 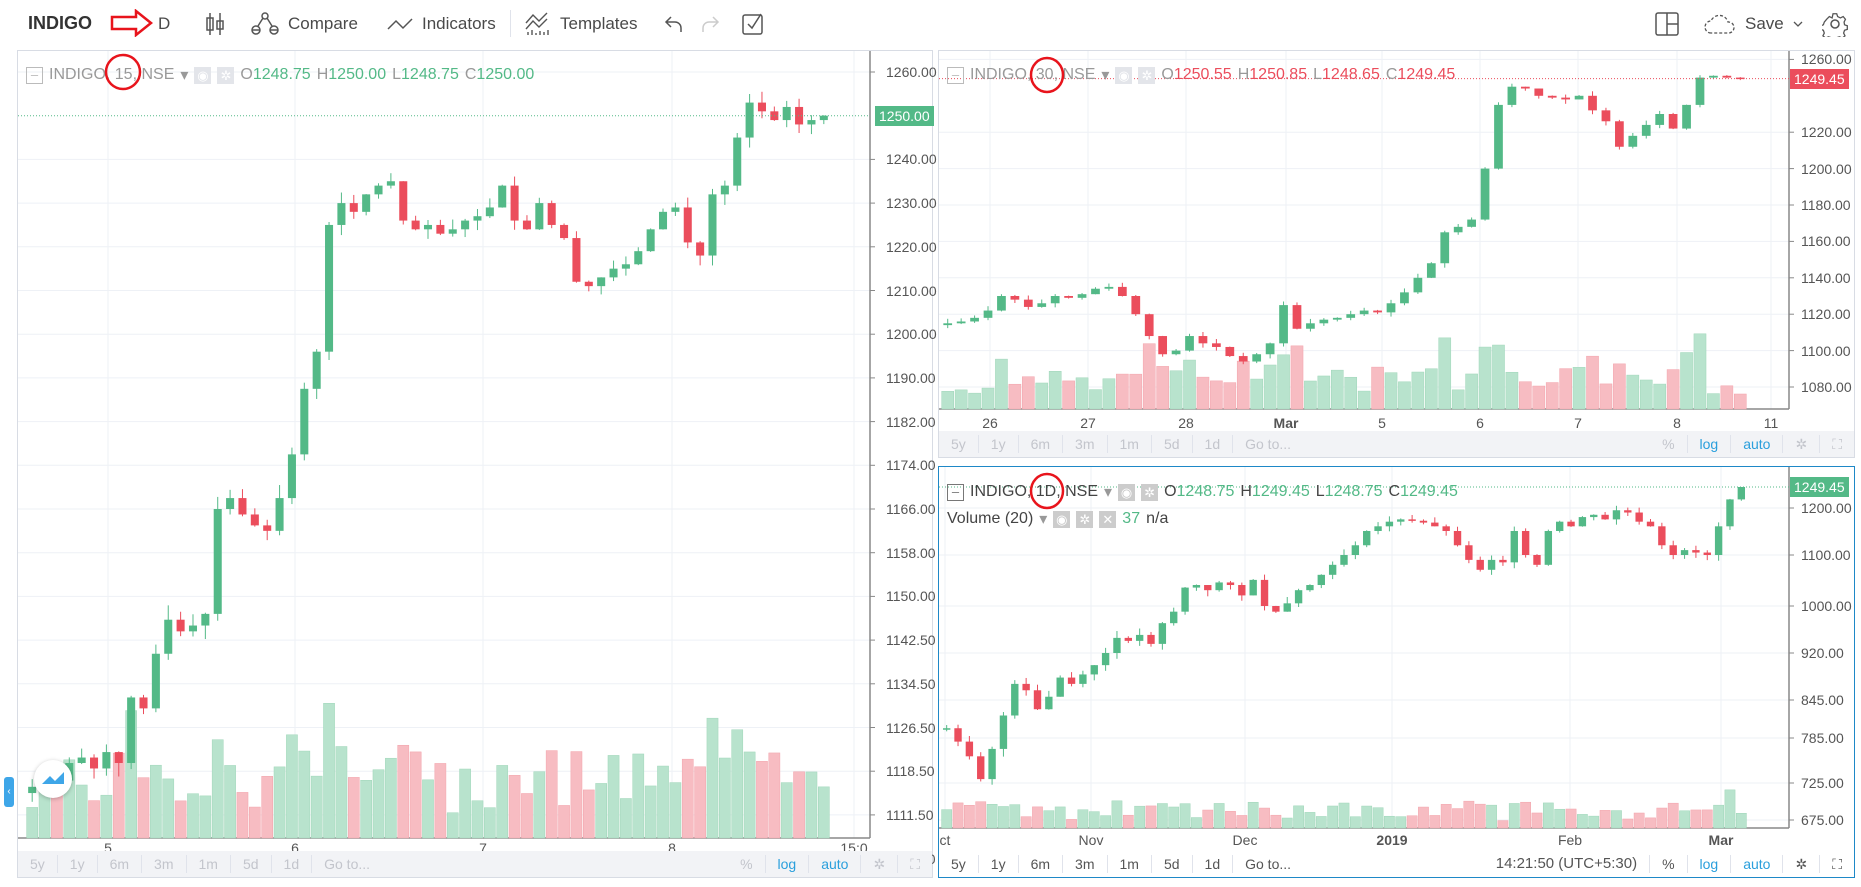 What do you see at coordinates (441, 23) in the screenshot?
I see `indicators-button: Indicators` at bounding box center [441, 23].